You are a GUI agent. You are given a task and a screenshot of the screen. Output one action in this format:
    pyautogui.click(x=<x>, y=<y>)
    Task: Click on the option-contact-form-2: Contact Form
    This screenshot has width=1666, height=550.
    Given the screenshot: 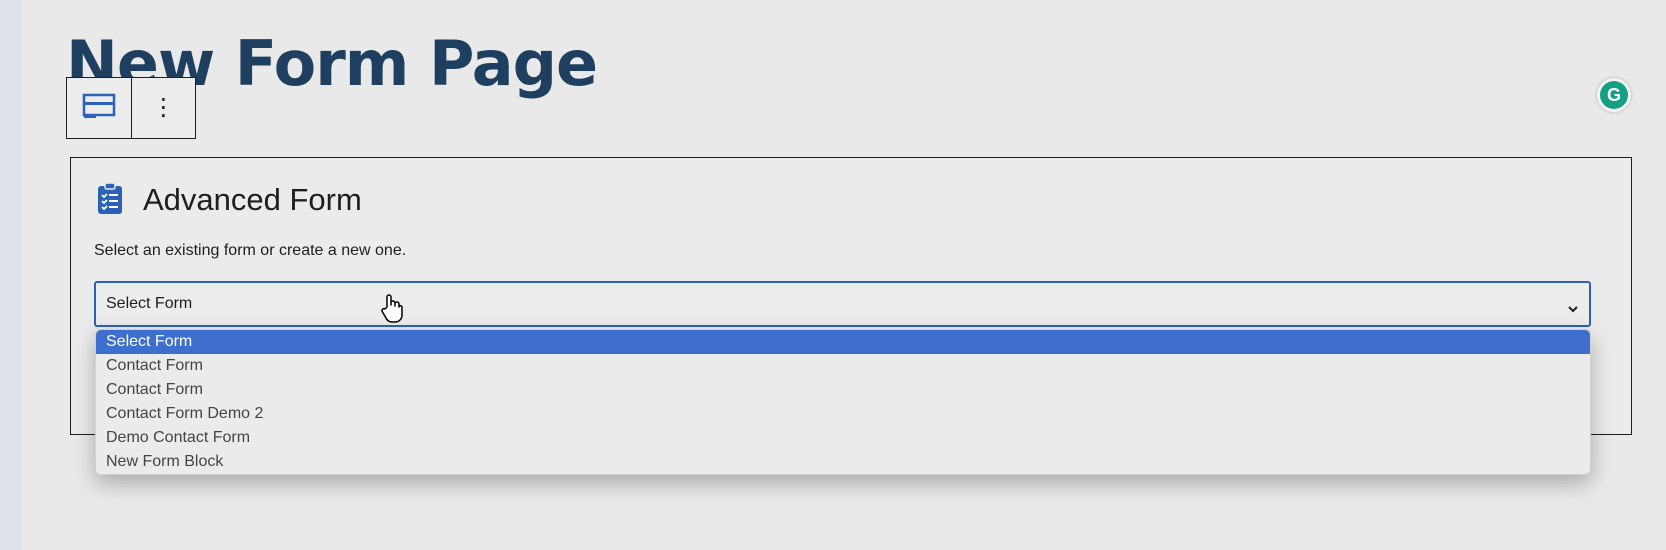 What is the action you would take?
    pyautogui.click(x=843, y=390)
    